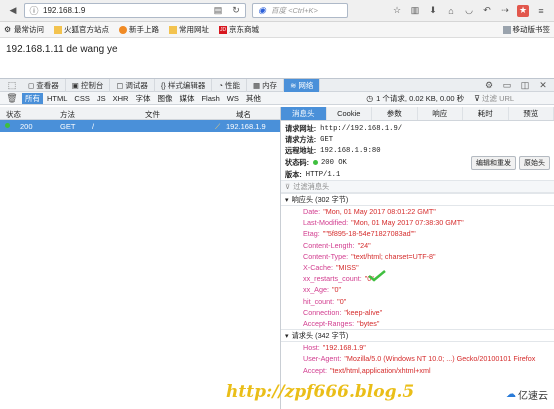 The height and width of the screenshot is (409, 554). What do you see at coordinates (395, 113) in the screenshot?
I see `tab-params: 参数` at bounding box center [395, 113].